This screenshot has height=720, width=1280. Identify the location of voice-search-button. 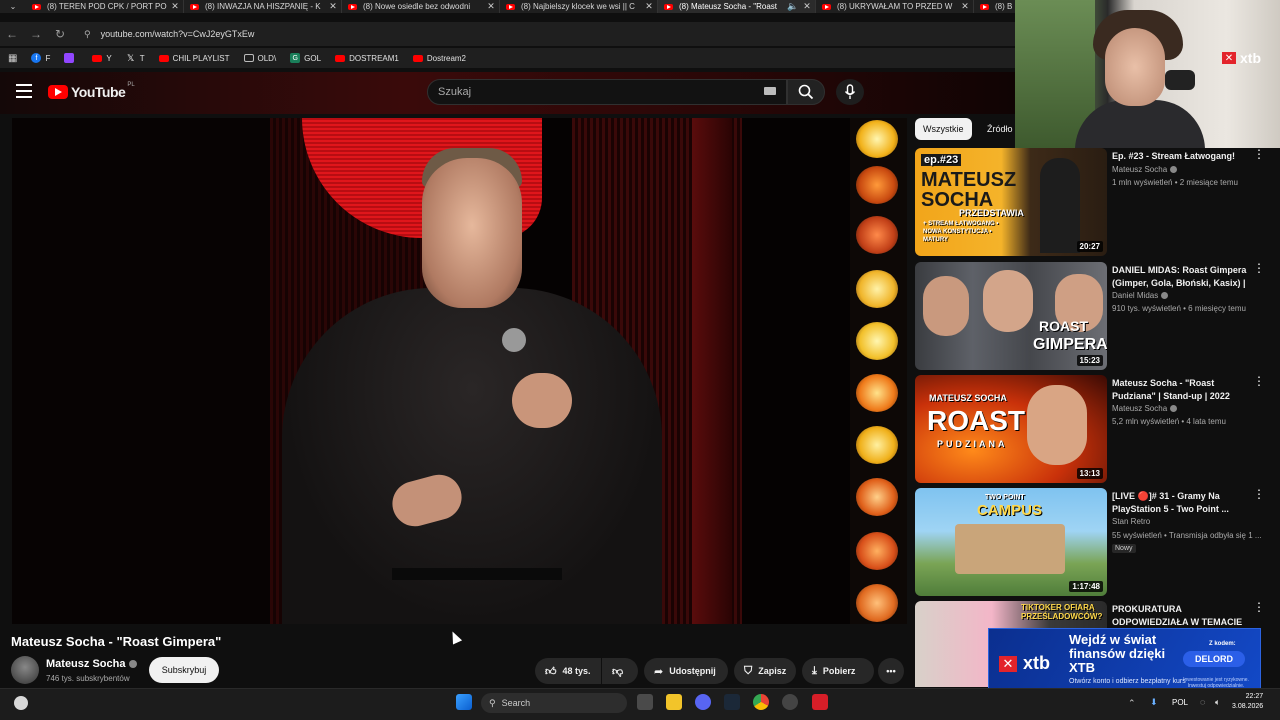
(850, 92).